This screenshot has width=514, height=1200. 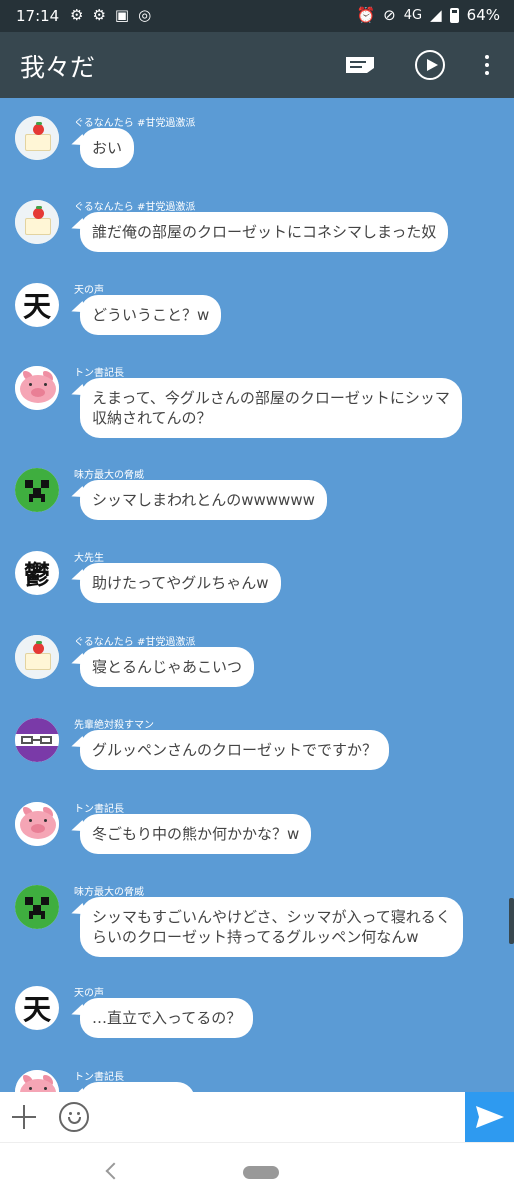 What do you see at coordinates (180, 583) in the screenshot?
I see `message-bubble: 助けたってやグルちゃんw` at bounding box center [180, 583].